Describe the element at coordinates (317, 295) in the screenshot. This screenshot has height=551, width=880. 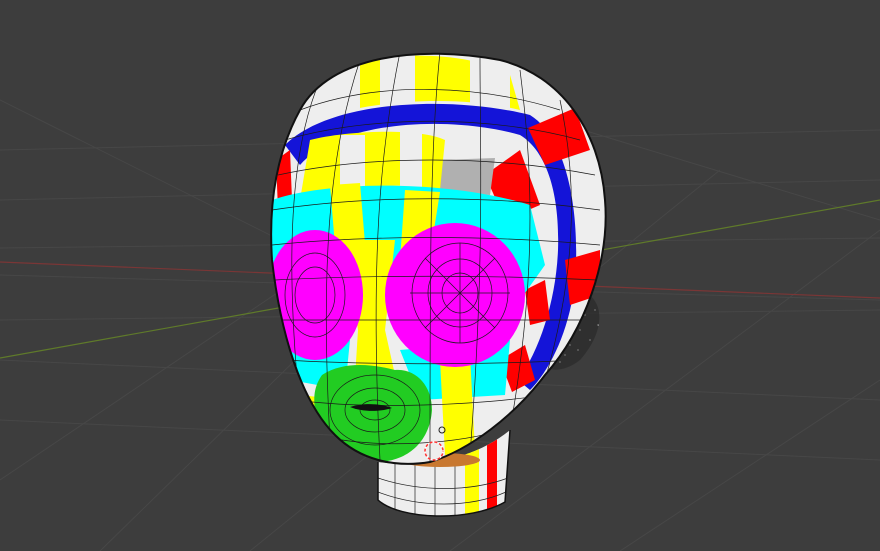
I see `left-eye-socket` at that location.